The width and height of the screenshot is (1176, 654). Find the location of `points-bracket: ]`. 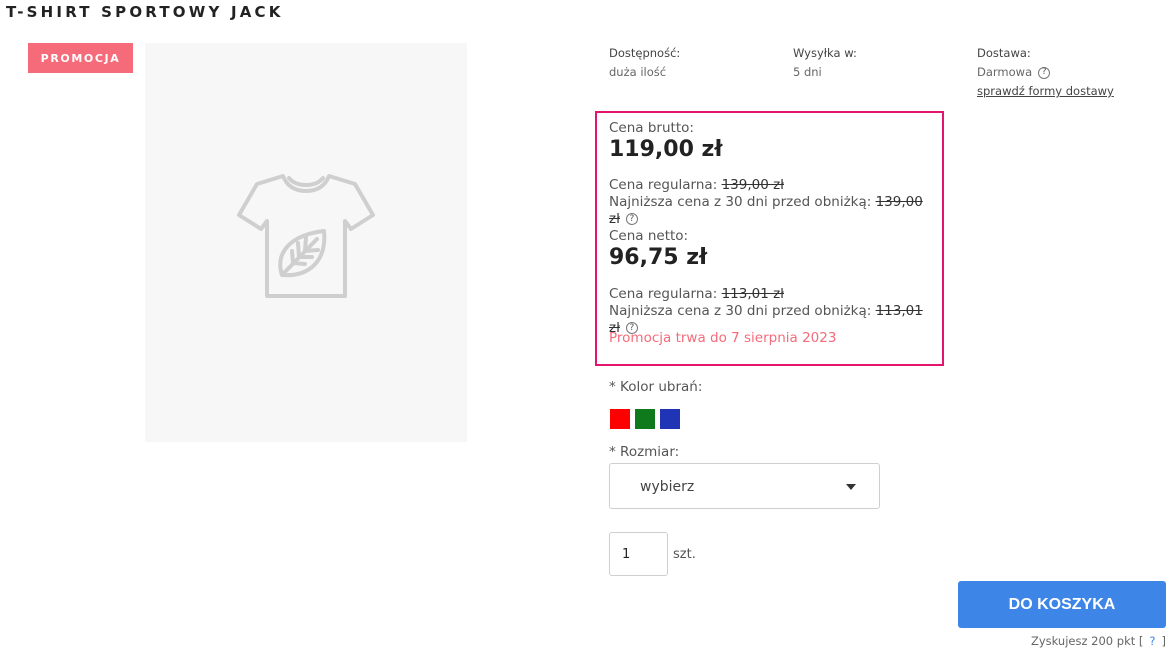

points-bracket: ] is located at coordinates (1164, 641).